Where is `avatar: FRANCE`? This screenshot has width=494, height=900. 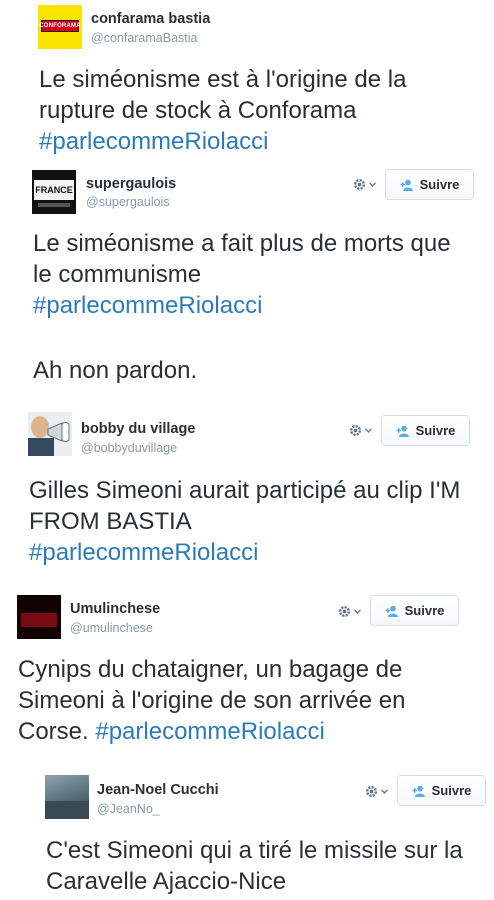 avatar: FRANCE is located at coordinates (54, 192).